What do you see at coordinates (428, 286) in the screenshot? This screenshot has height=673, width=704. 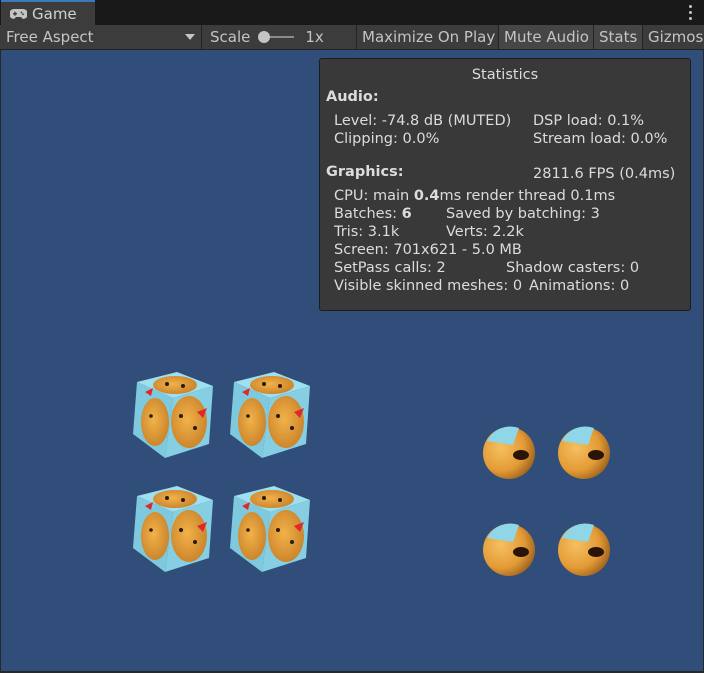 I see `visible-skinned-meshes: Visible skinned meshes: 0` at bounding box center [428, 286].